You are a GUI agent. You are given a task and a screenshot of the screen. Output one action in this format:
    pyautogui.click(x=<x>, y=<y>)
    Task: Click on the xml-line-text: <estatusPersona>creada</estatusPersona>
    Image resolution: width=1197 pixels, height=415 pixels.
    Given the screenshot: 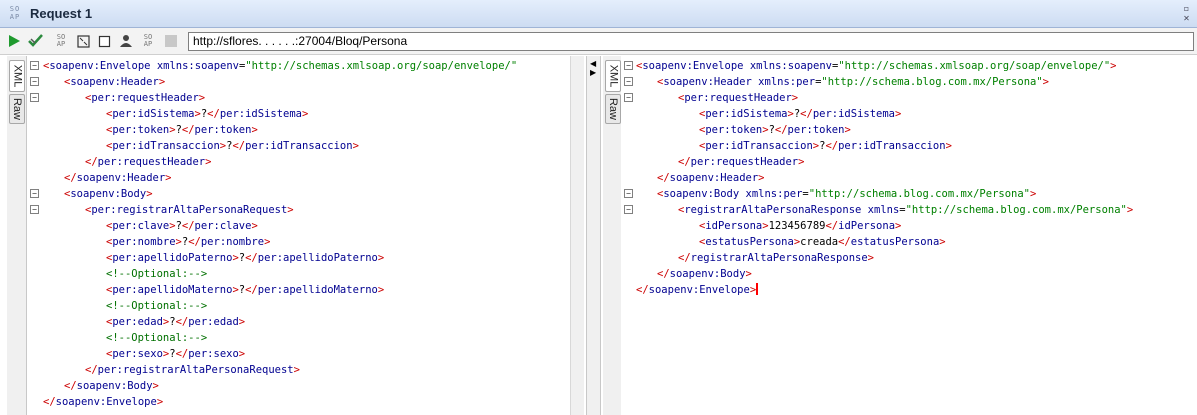 What is the action you would take?
    pyautogui.click(x=822, y=242)
    